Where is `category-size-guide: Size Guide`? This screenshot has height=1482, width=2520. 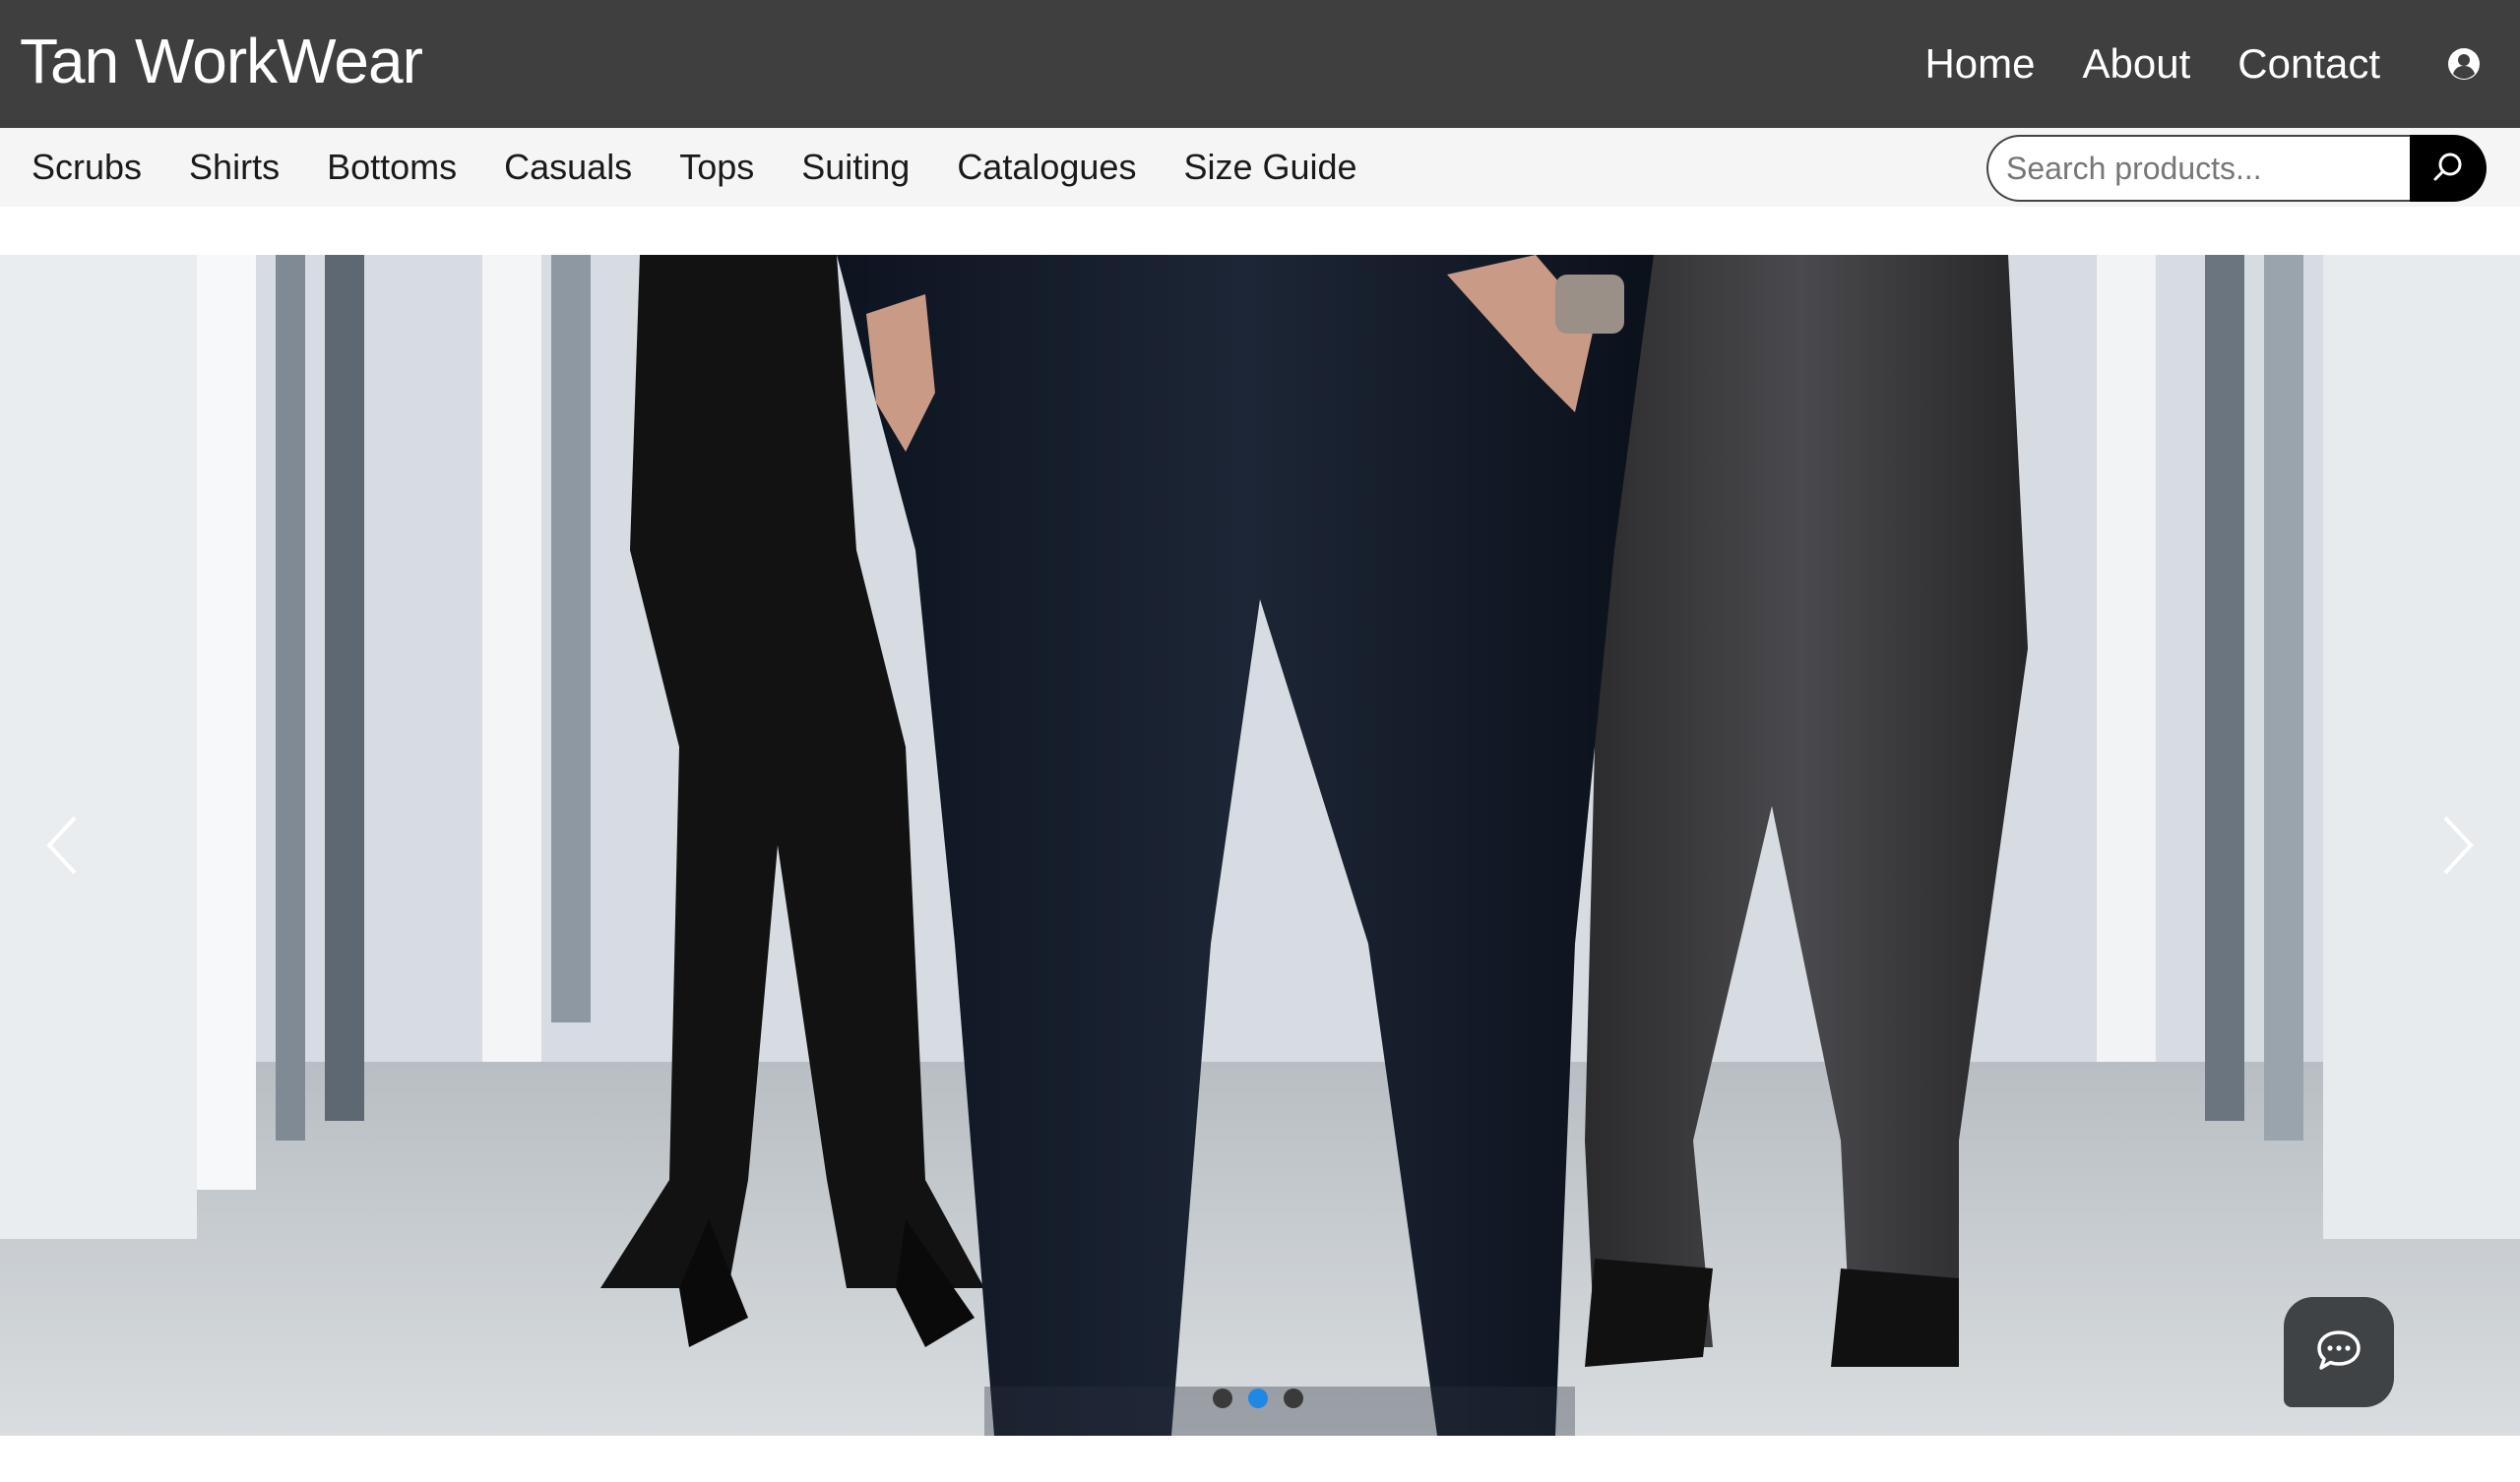
category-size-guide: Size Guide is located at coordinates (1269, 167).